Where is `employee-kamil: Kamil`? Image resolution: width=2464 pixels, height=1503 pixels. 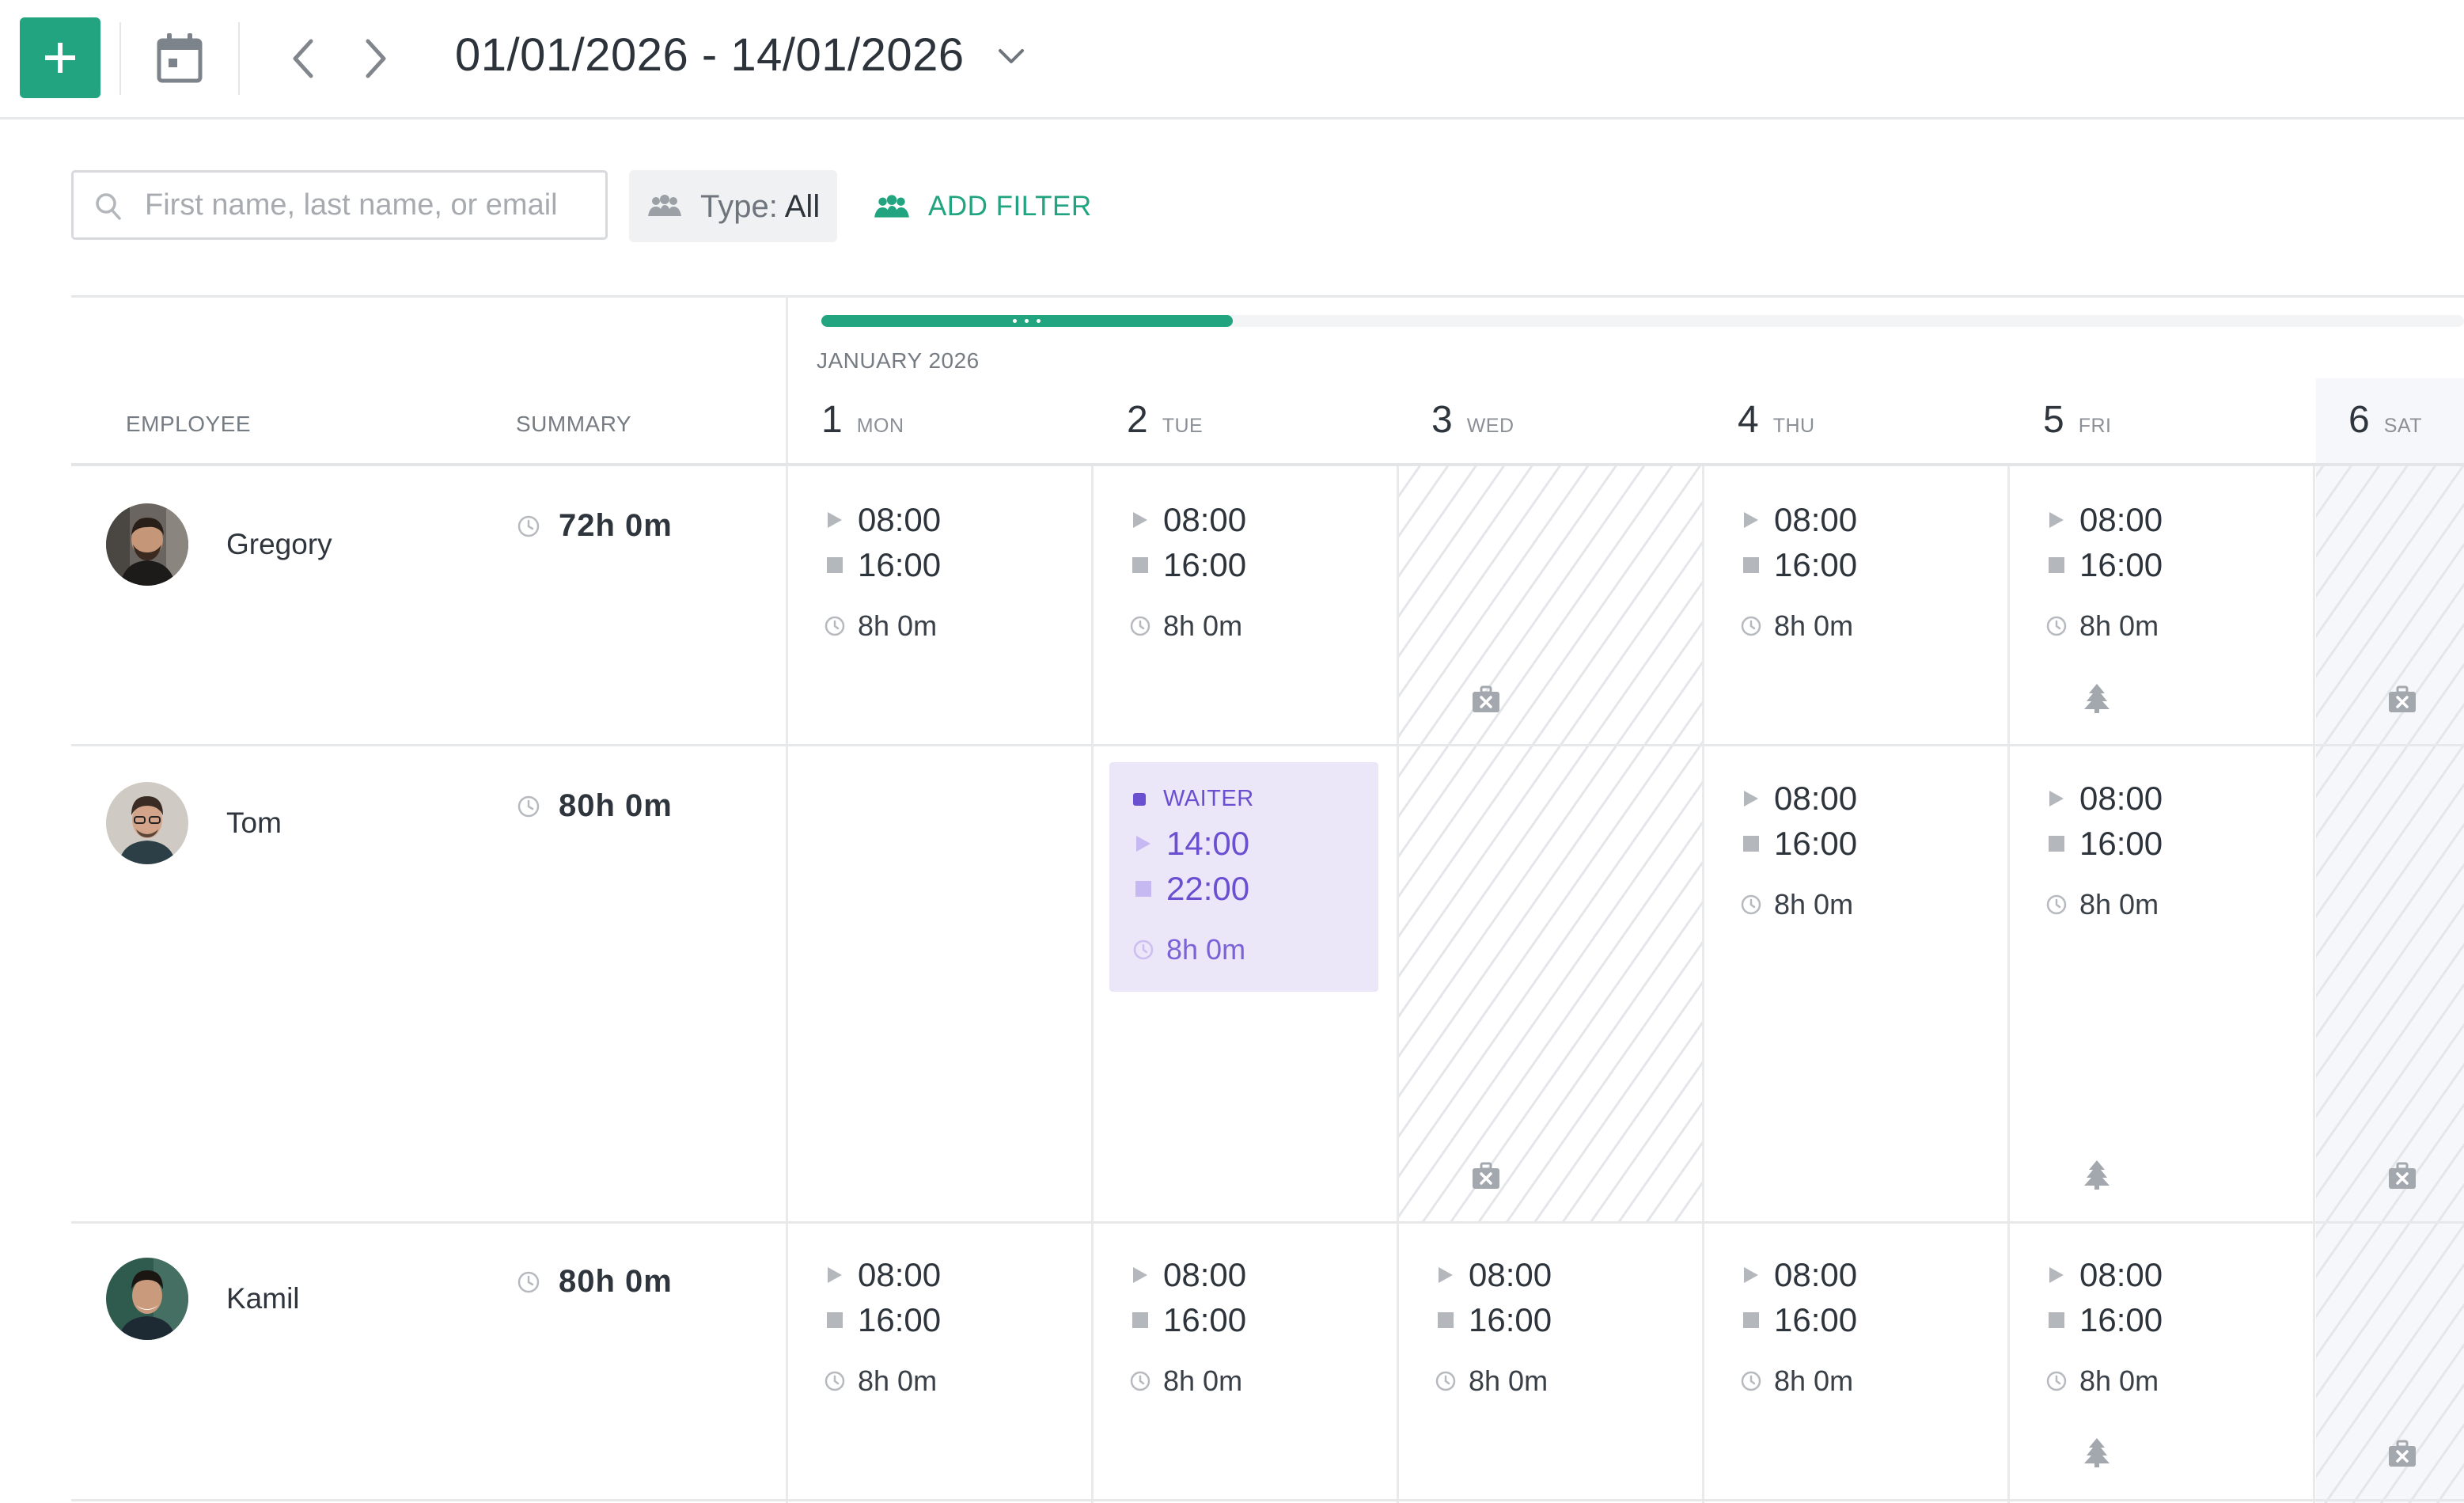
employee-kamil: Kamil is located at coordinates (203, 1298).